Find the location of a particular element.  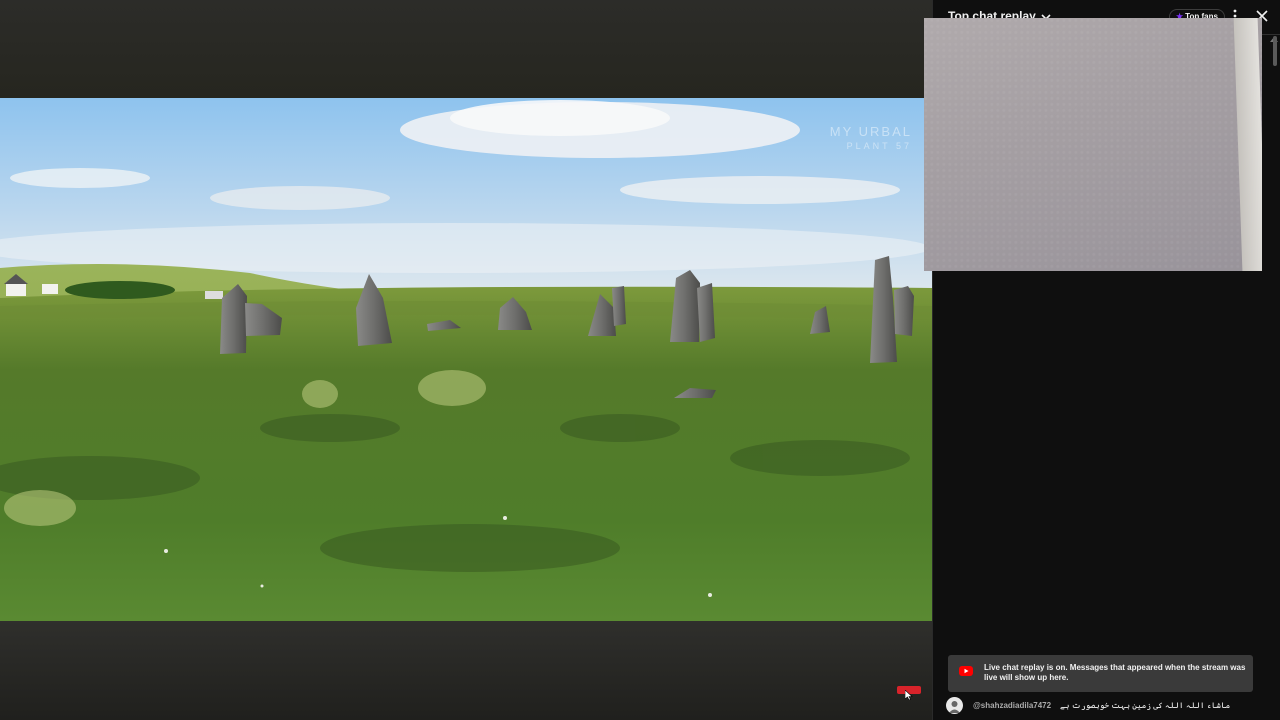

chat-message-text: ماشاء اللہ اللہ کی زمین بہت خوبصورت ہے is located at coordinates (1145, 705).